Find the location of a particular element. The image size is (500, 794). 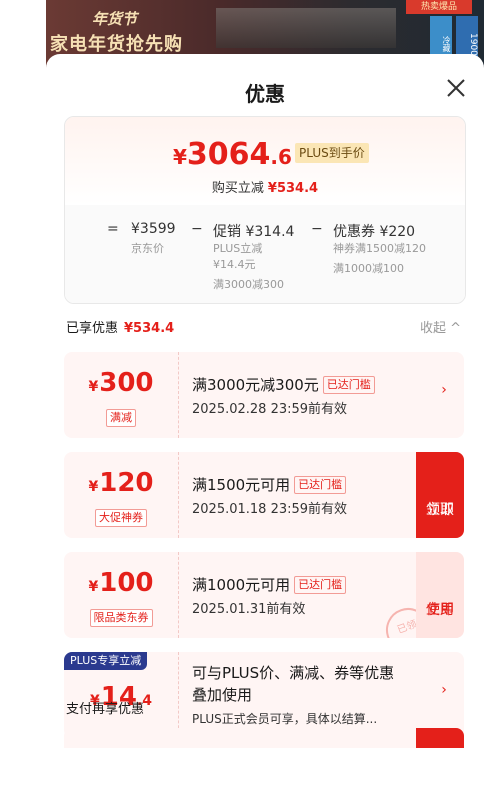

coupon-value-area: ¥120 大促神券 is located at coordinates (121, 495).